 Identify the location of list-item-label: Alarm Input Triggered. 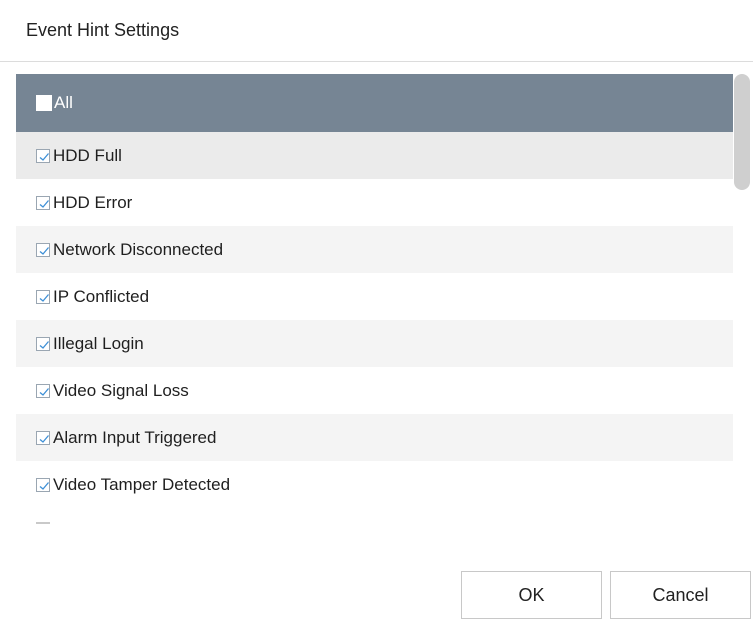
(135, 437).